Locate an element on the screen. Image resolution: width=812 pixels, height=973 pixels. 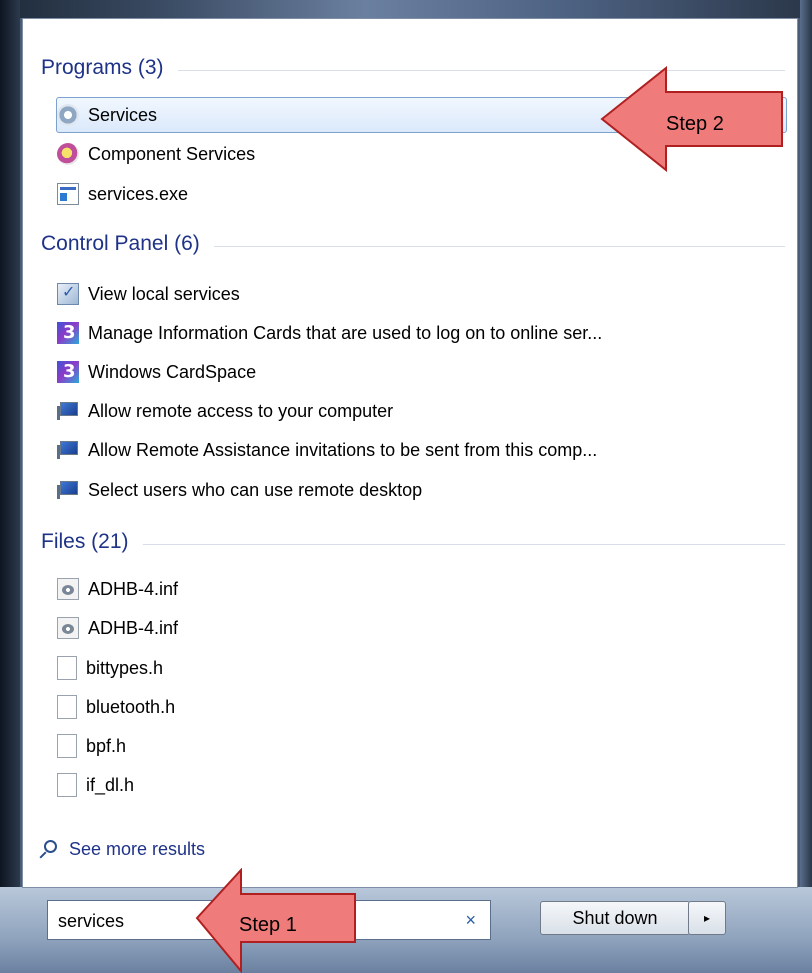
result-item-allow-remote-access: Allow remote access to your computer is located at coordinates (422, 411).